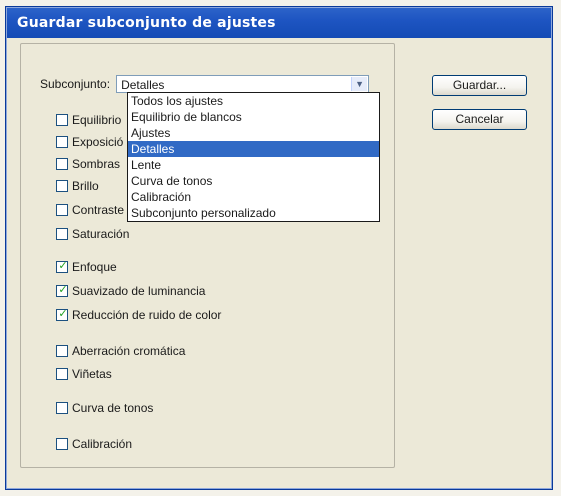  I want to click on dropdown-option: Lente, so click(253, 165).